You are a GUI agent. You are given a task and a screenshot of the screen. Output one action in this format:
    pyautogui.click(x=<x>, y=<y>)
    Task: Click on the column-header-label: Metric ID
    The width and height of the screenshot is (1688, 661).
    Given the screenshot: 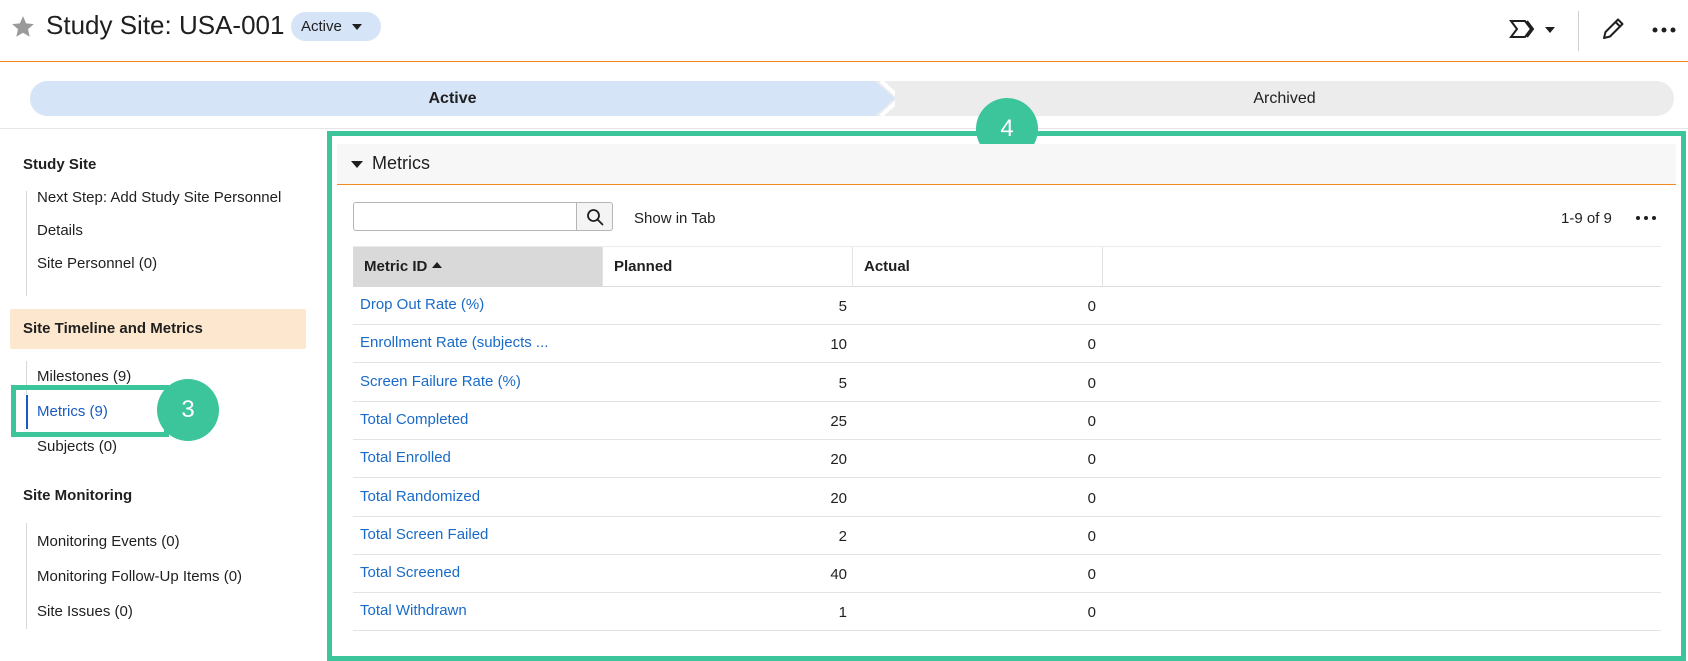 What is the action you would take?
    pyautogui.click(x=396, y=266)
    